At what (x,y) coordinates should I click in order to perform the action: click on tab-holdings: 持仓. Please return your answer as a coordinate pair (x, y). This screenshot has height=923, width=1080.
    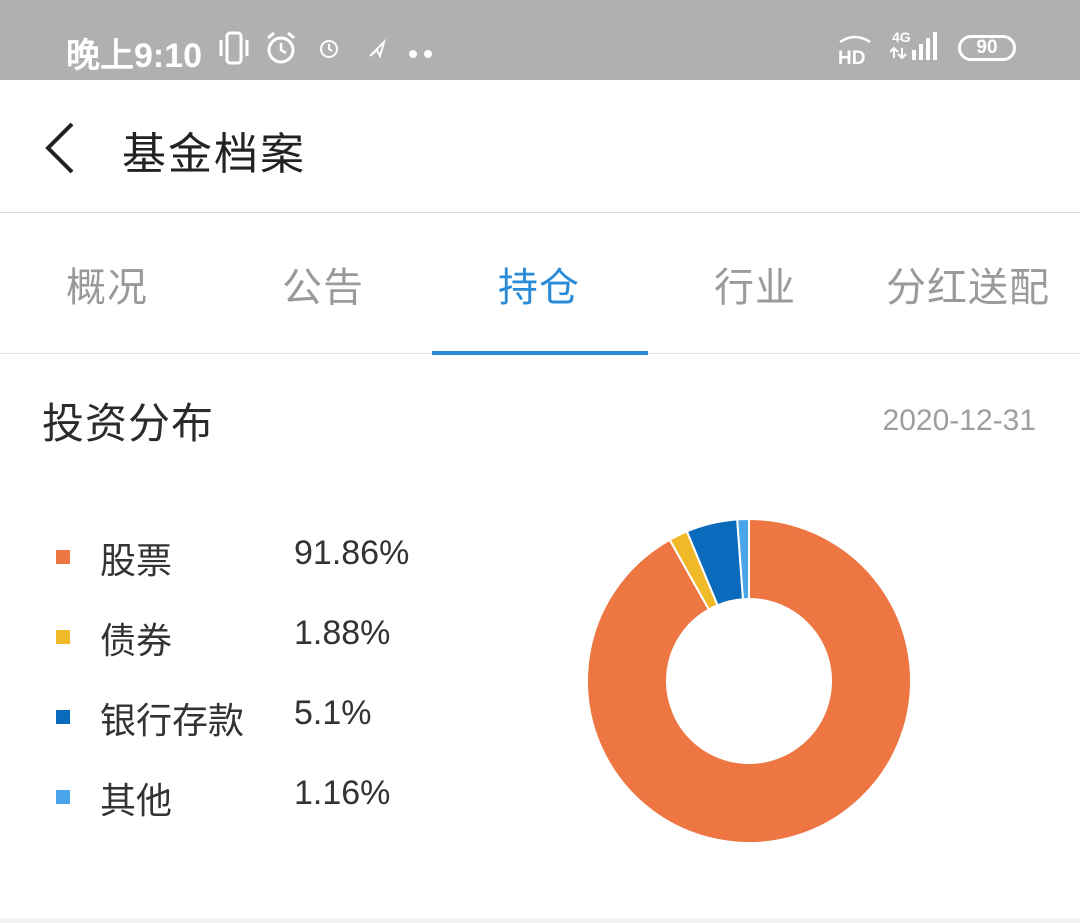
    Looking at the image, I should click on (539, 284).